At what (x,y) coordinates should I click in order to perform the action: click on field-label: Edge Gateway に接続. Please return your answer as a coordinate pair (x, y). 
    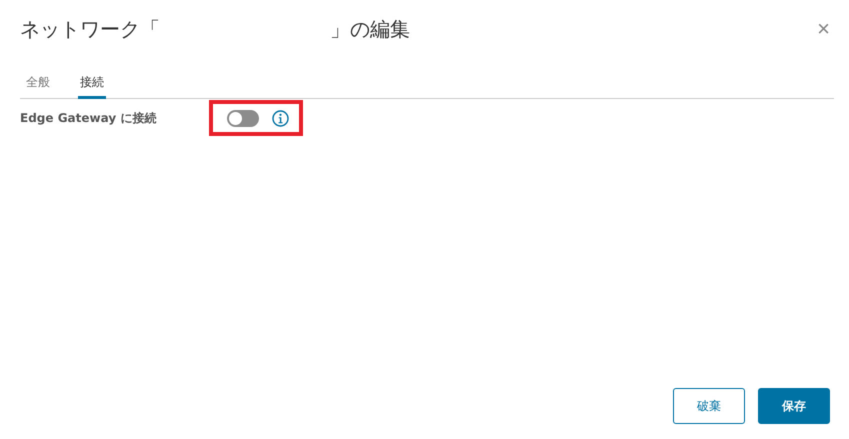
    Looking at the image, I should click on (89, 118).